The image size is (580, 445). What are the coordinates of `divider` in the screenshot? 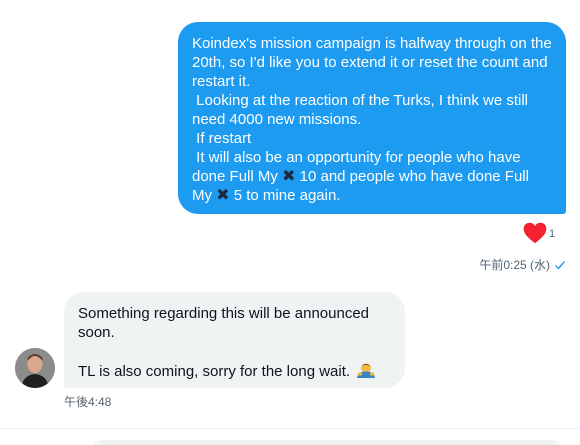 It's located at (290, 428).